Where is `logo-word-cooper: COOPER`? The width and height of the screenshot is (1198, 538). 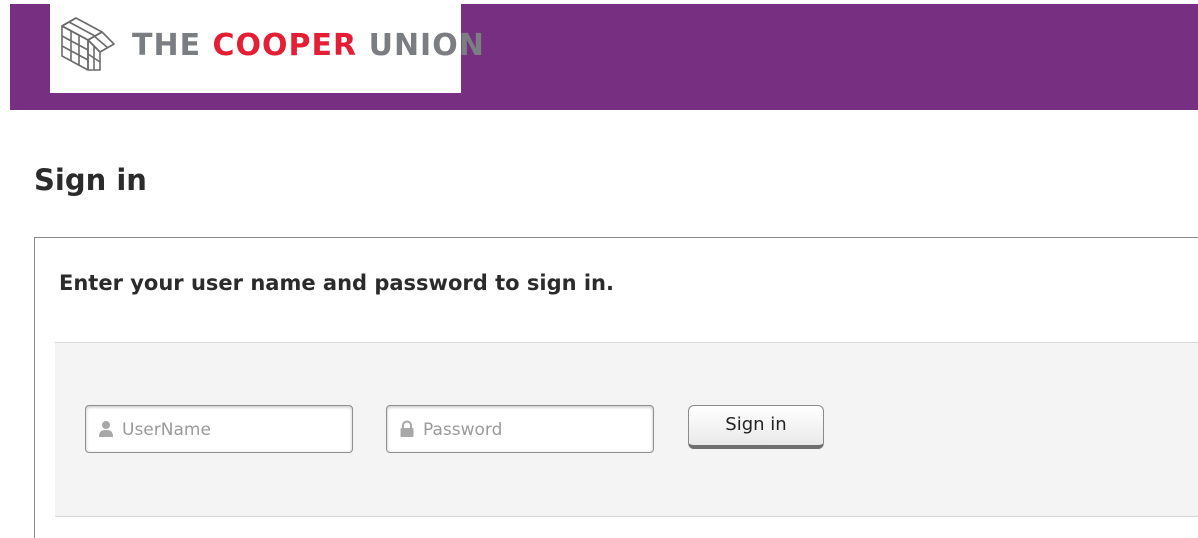 logo-word-cooper: COOPER is located at coordinates (285, 45).